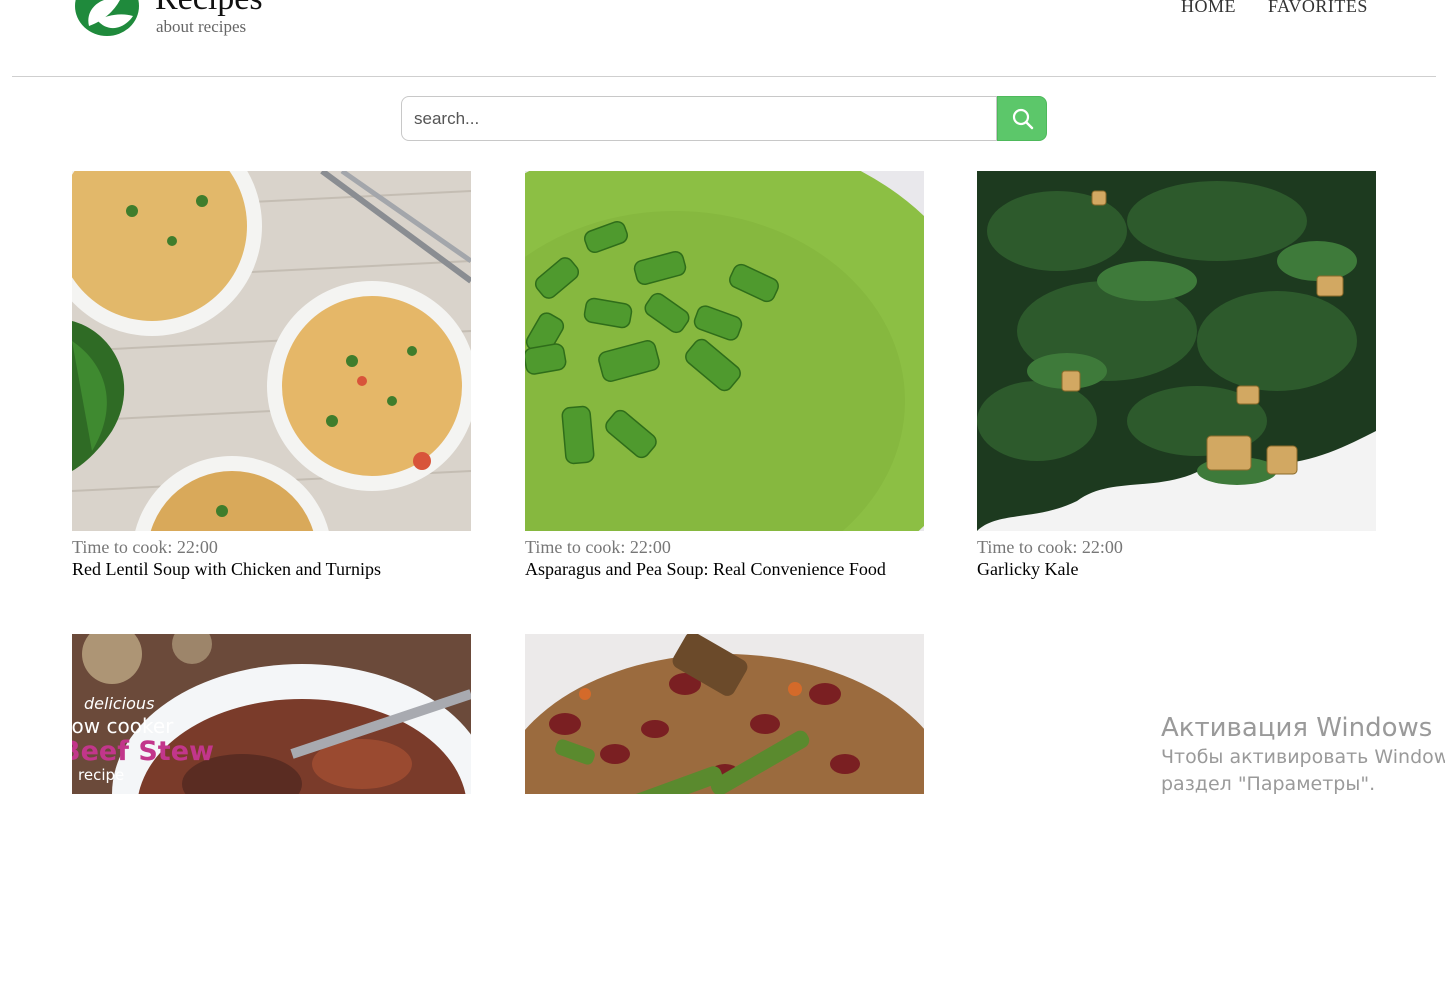  I want to click on search-bar, so click(724, 118).